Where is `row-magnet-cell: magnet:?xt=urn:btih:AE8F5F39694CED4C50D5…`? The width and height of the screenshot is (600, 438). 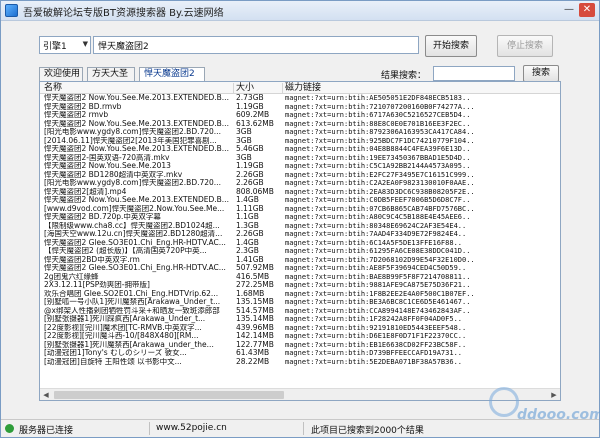
row-magnet-cell: magnet:?xt=urn:btih:AE8F5F39694CED4C50D5… is located at coordinates (376, 268).